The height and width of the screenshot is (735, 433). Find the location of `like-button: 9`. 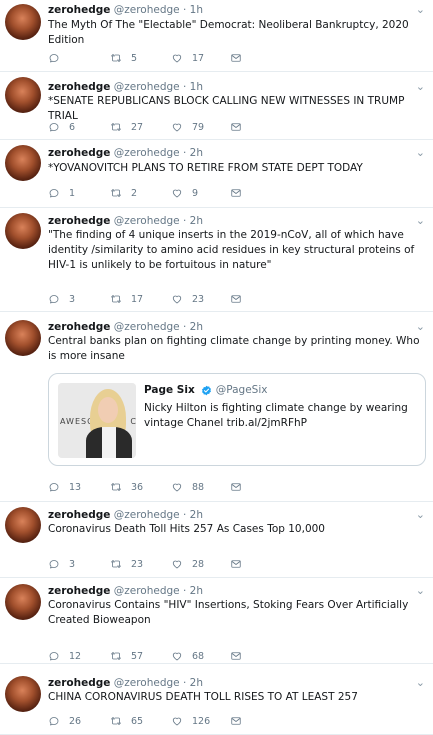

like-button: 9 is located at coordinates (184, 193).